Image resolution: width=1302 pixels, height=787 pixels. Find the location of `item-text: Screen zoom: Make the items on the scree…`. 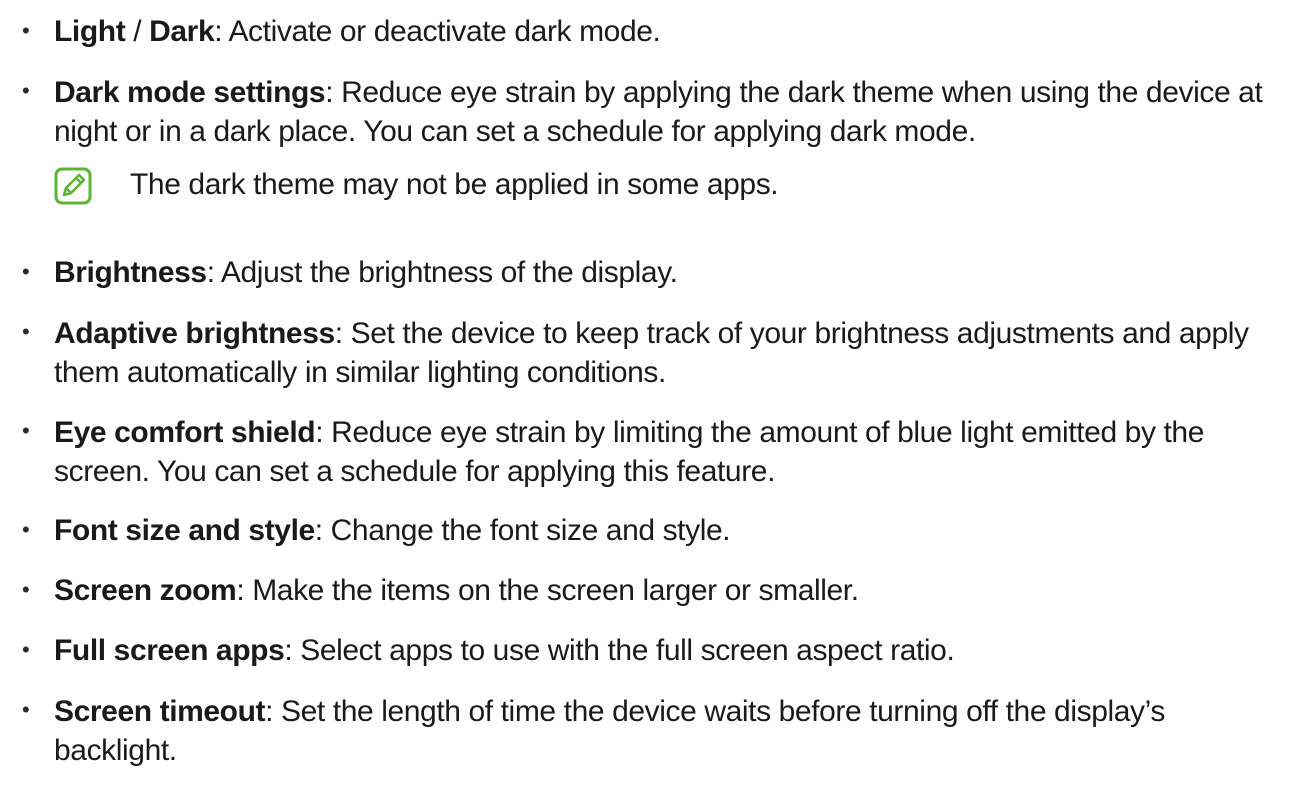

item-text: Screen zoom: Make the items on the scree… is located at coordinates (673, 591).